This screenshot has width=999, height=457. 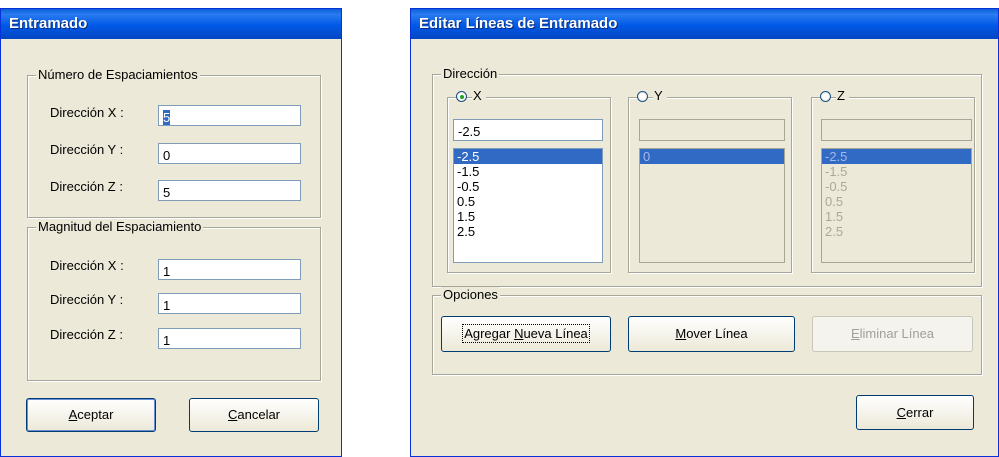 I want to click on axis-z-input, so click(x=896, y=130).